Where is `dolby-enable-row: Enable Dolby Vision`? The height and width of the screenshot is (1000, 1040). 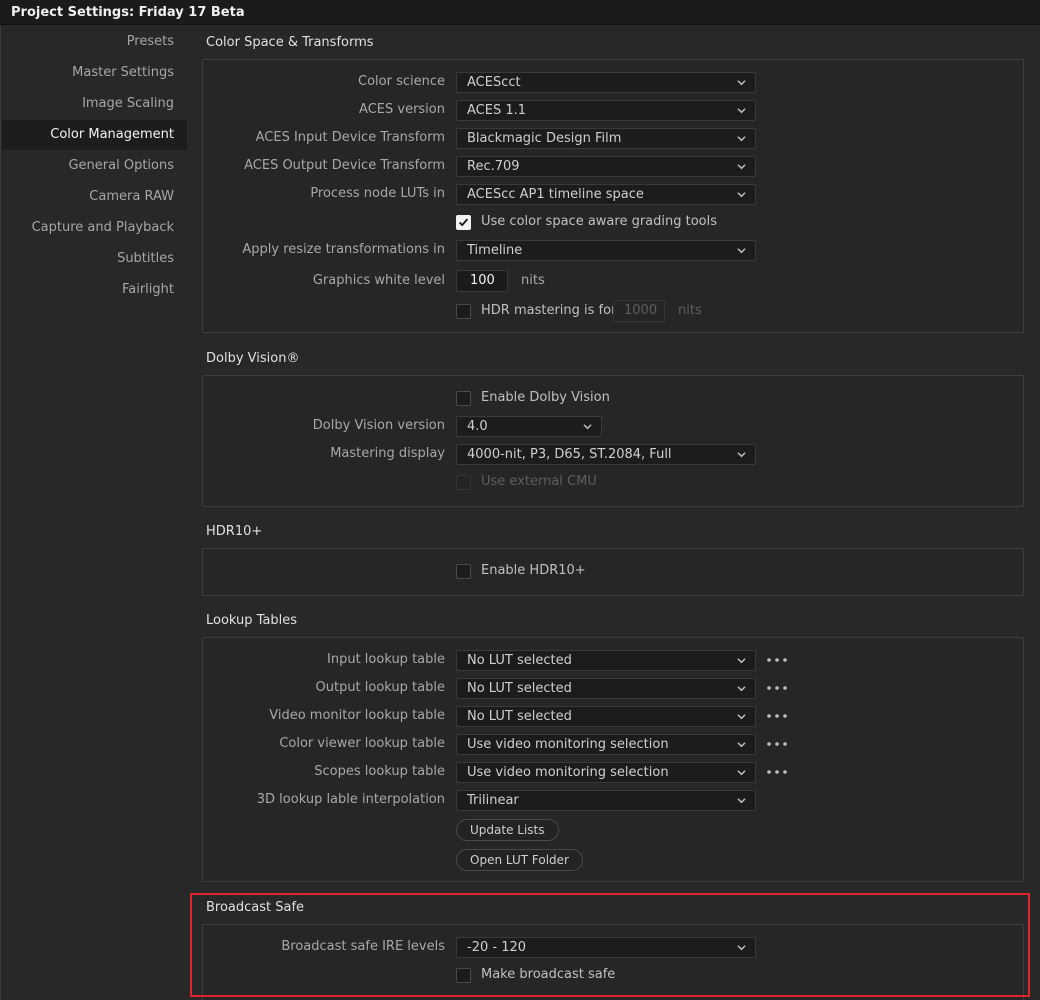 dolby-enable-row: Enable Dolby Vision is located at coordinates (613, 398).